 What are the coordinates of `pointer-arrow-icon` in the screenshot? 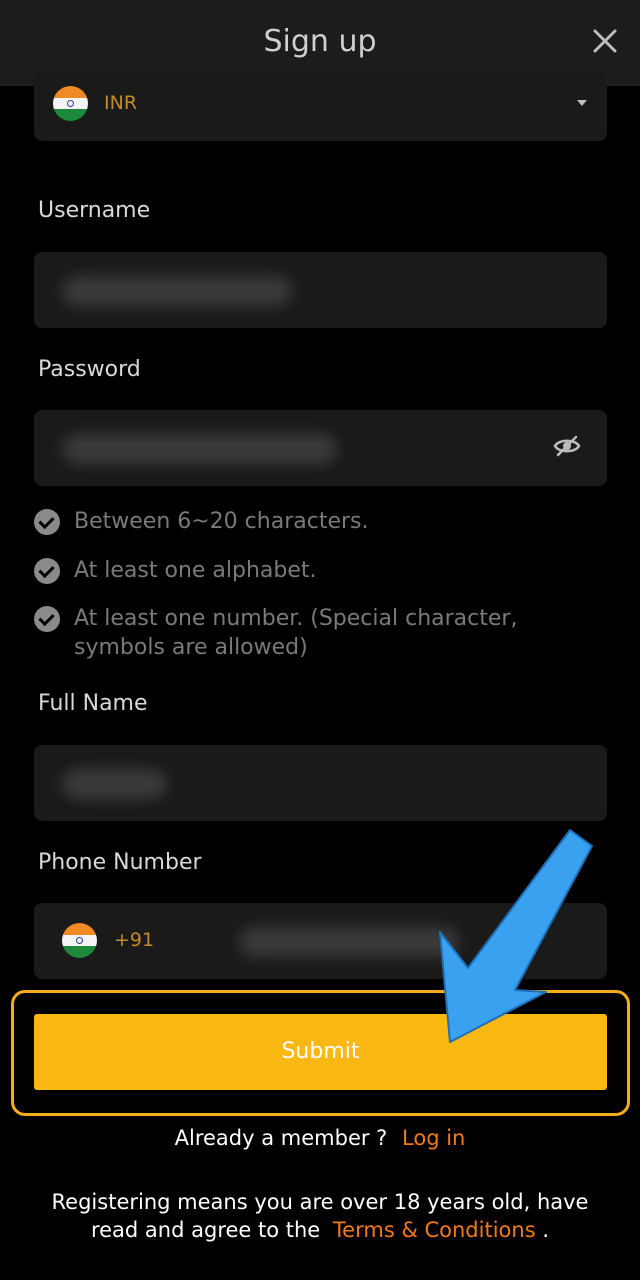 It's located at (516, 936).